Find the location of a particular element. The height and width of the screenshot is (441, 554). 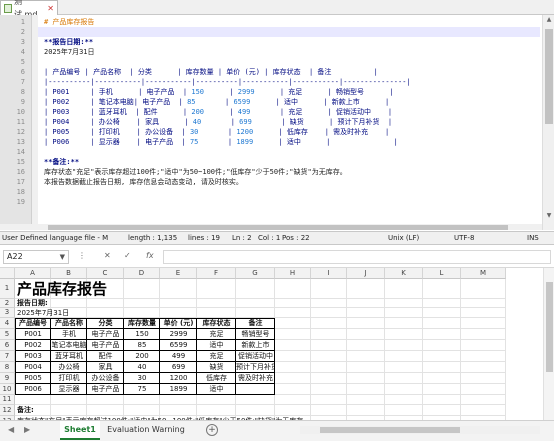

scroll-up-icon: ▲ is located at coordinates (548, 20).